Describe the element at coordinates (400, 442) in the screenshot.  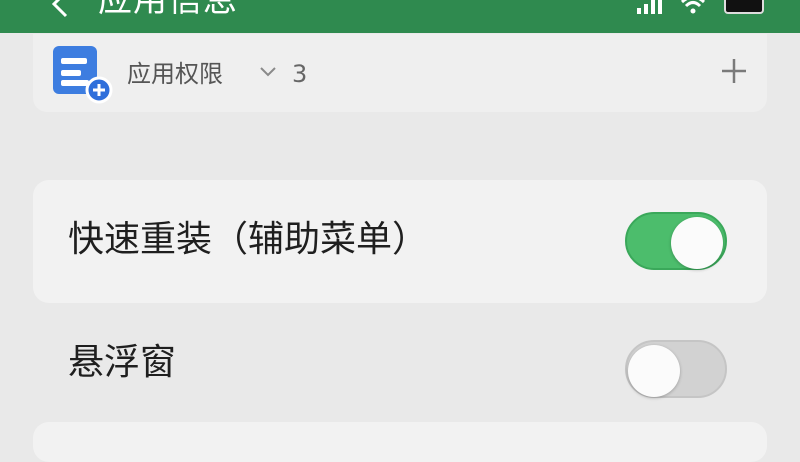
I see `next-setting-card` at that location.